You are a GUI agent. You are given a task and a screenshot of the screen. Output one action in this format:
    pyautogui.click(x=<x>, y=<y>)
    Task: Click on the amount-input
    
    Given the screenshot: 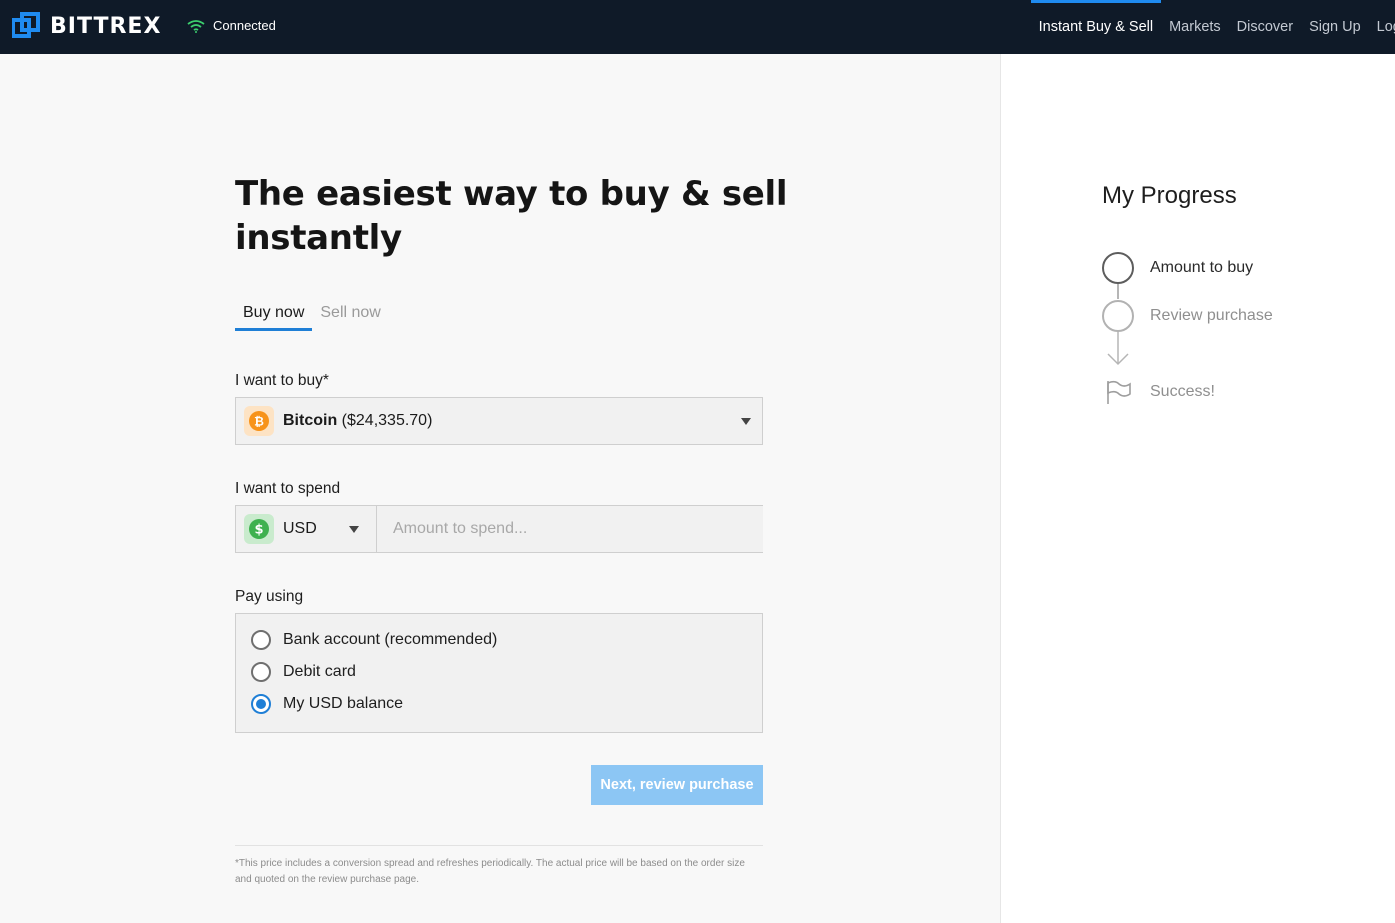 What is the action you would take?
    pyautogui.click(x=569, y=529)
    